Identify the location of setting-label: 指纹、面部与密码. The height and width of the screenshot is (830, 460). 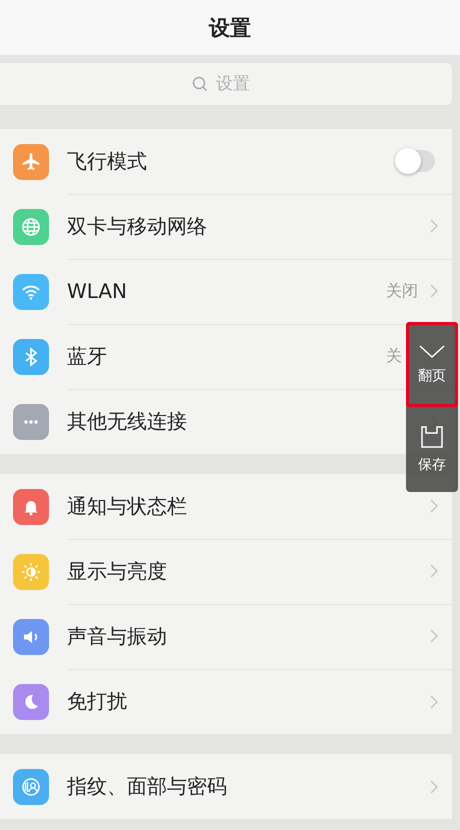
(147, 786).